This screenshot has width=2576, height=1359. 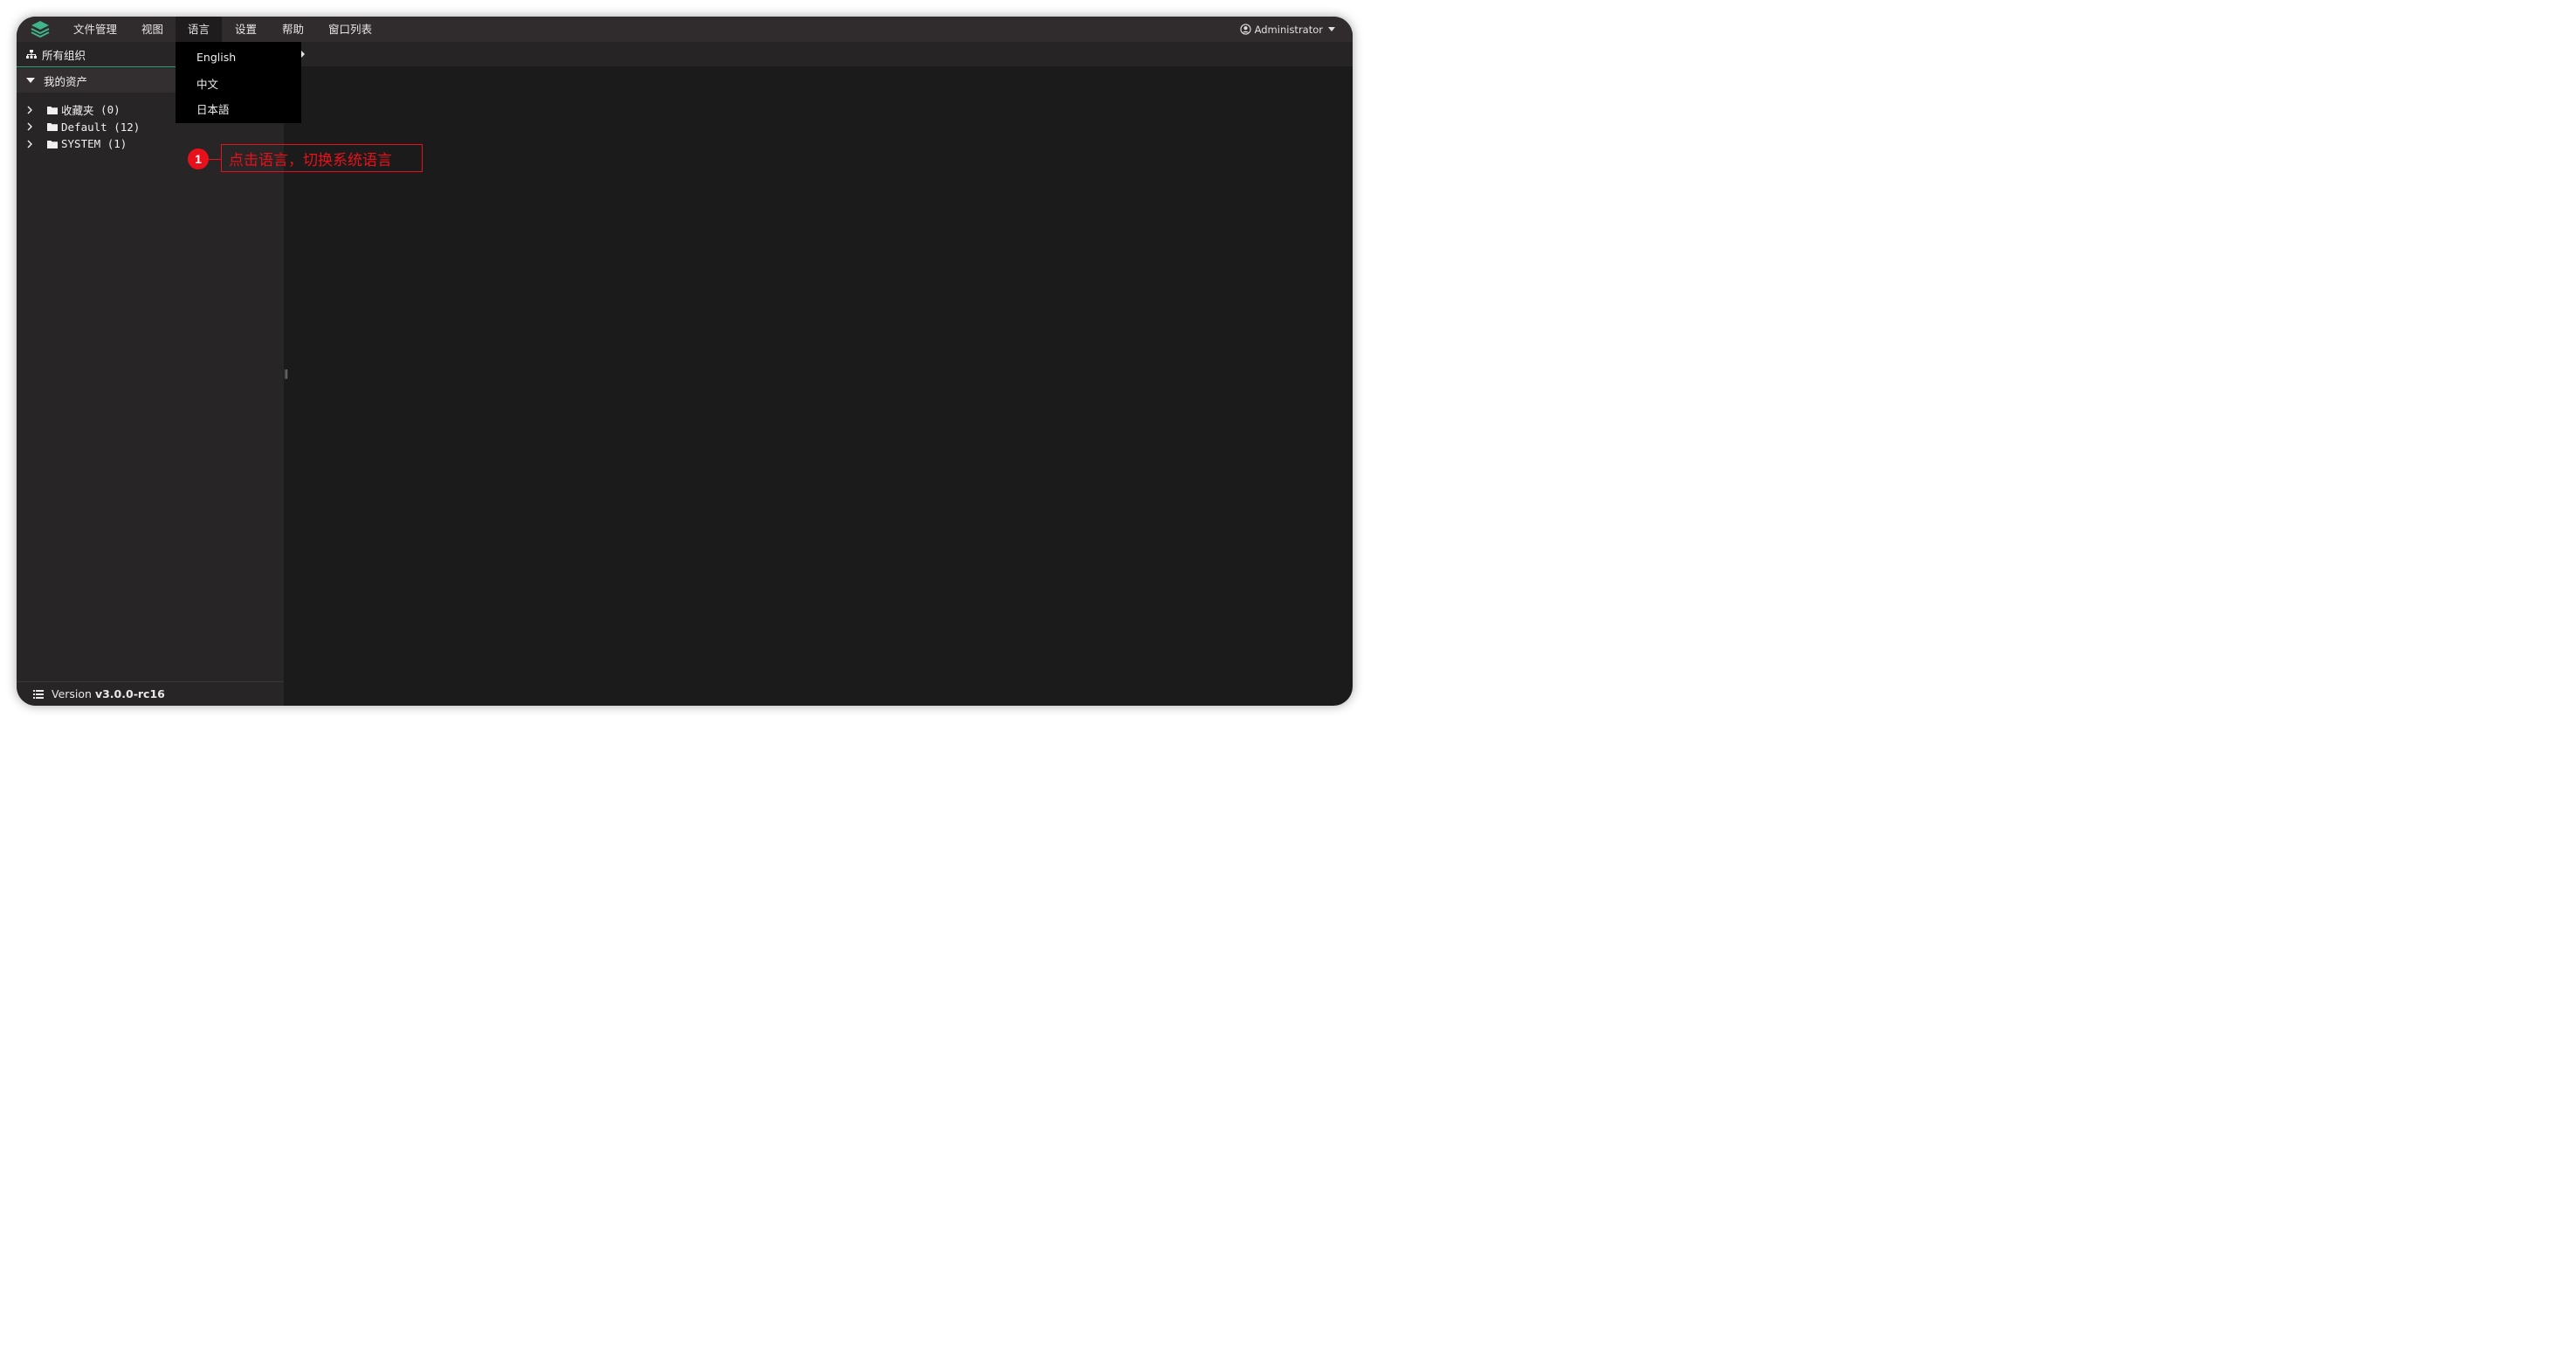 What do you see at coordinates (246, 29) in the screenshot?
I see `menu-settings: 设置` at bounding box center [246, 29].